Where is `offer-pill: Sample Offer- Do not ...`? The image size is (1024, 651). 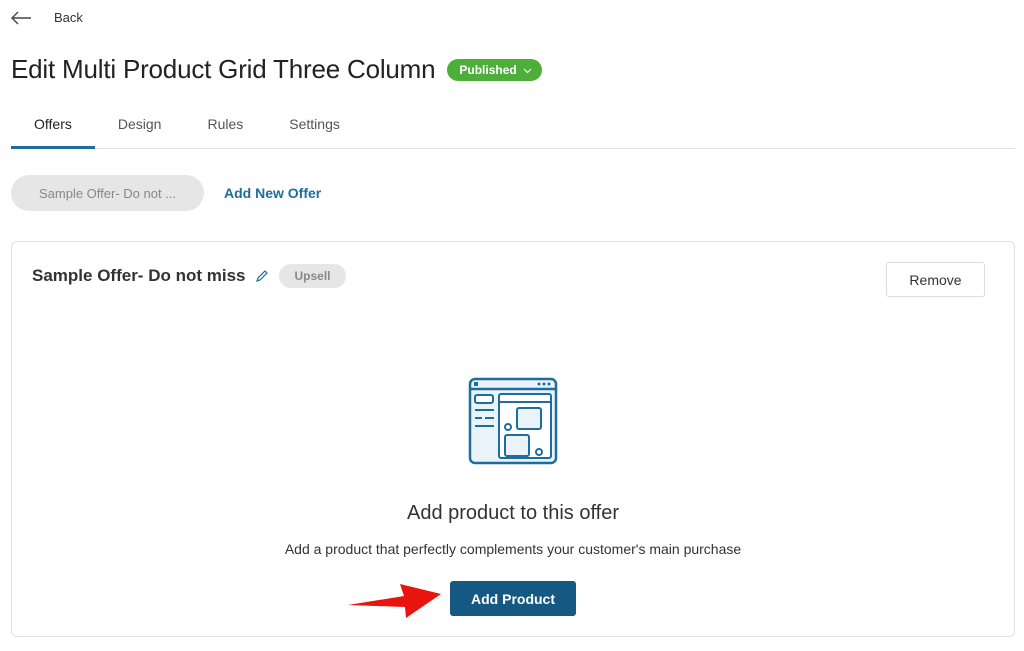
offer-pill: Sample Offer- Do not ... is located at coordinates (107, 193).